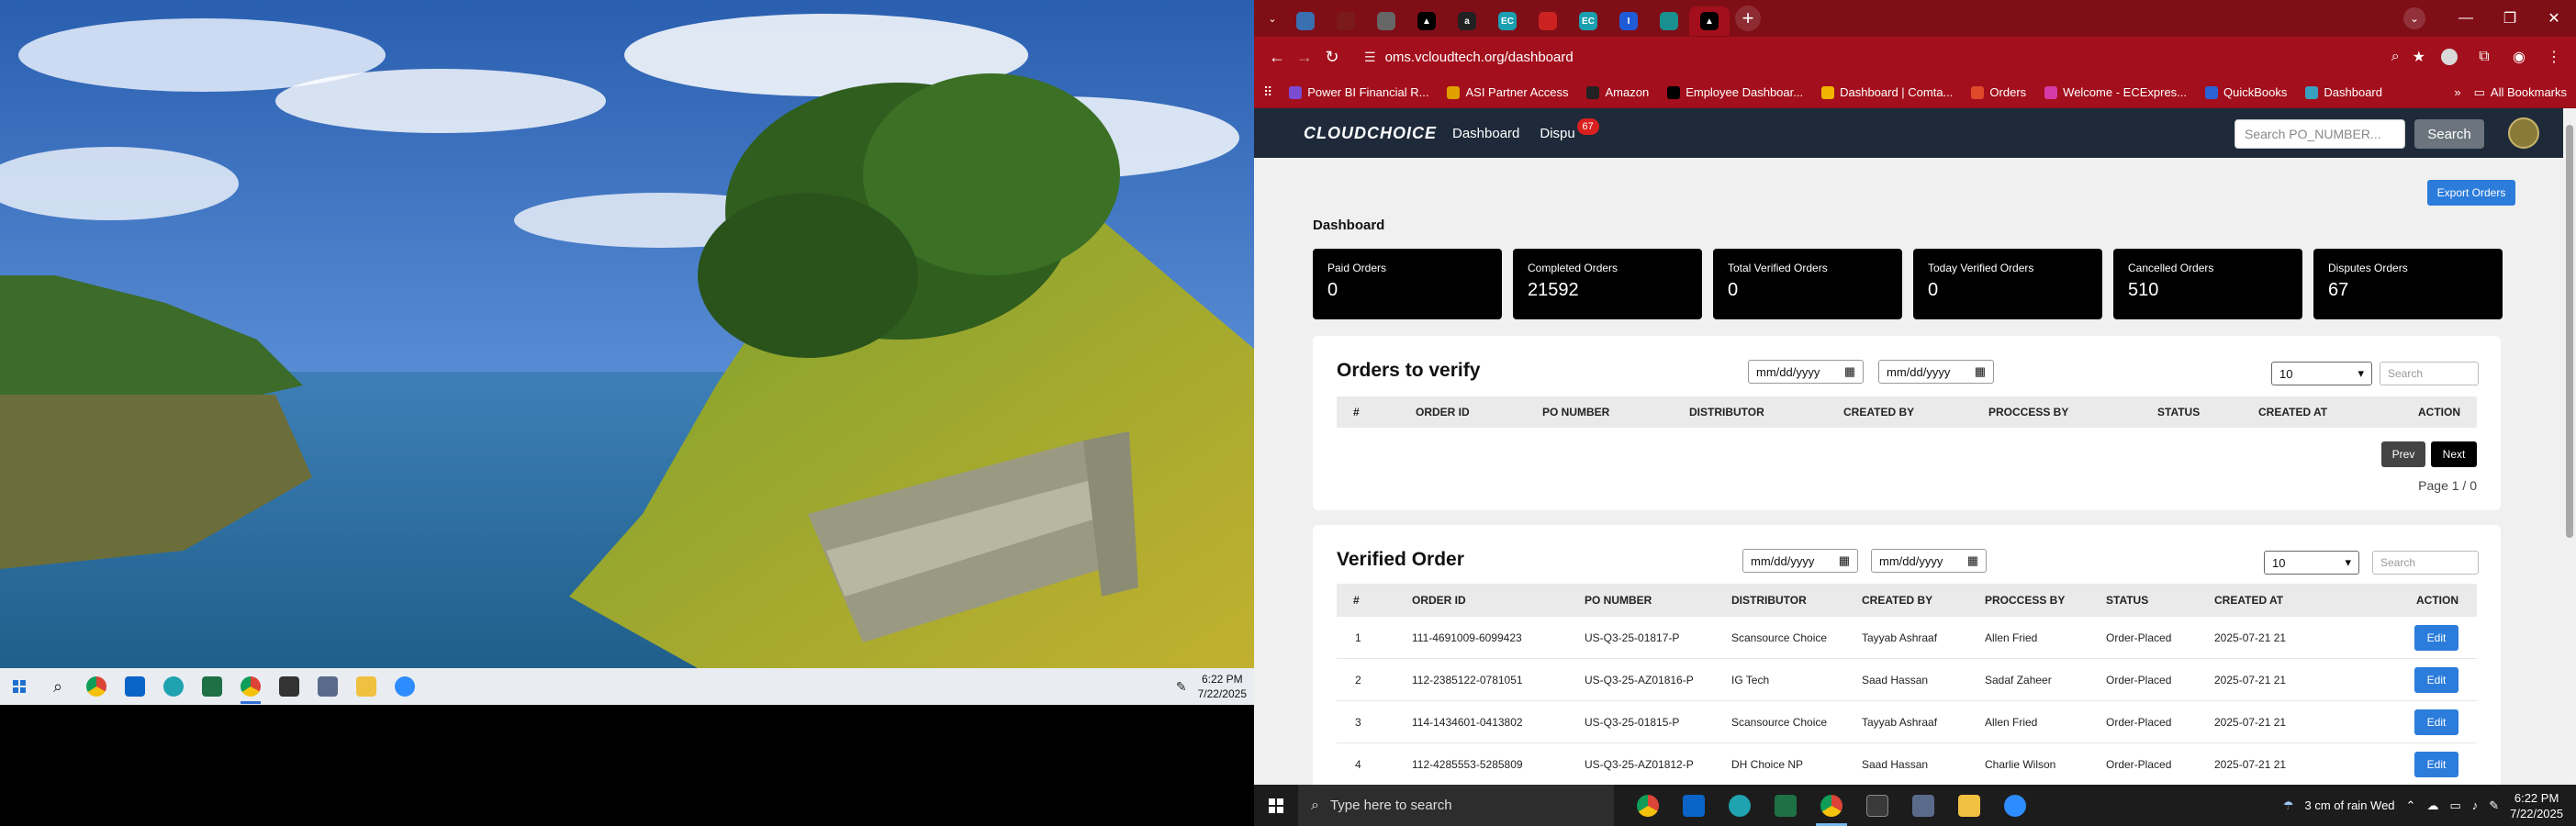 This screenshot has height=826, width=2576. What do you see at coordinates (58, 687) in the screenshot?
I see `search-icon: ⌕` at bounding box center [58, 687].